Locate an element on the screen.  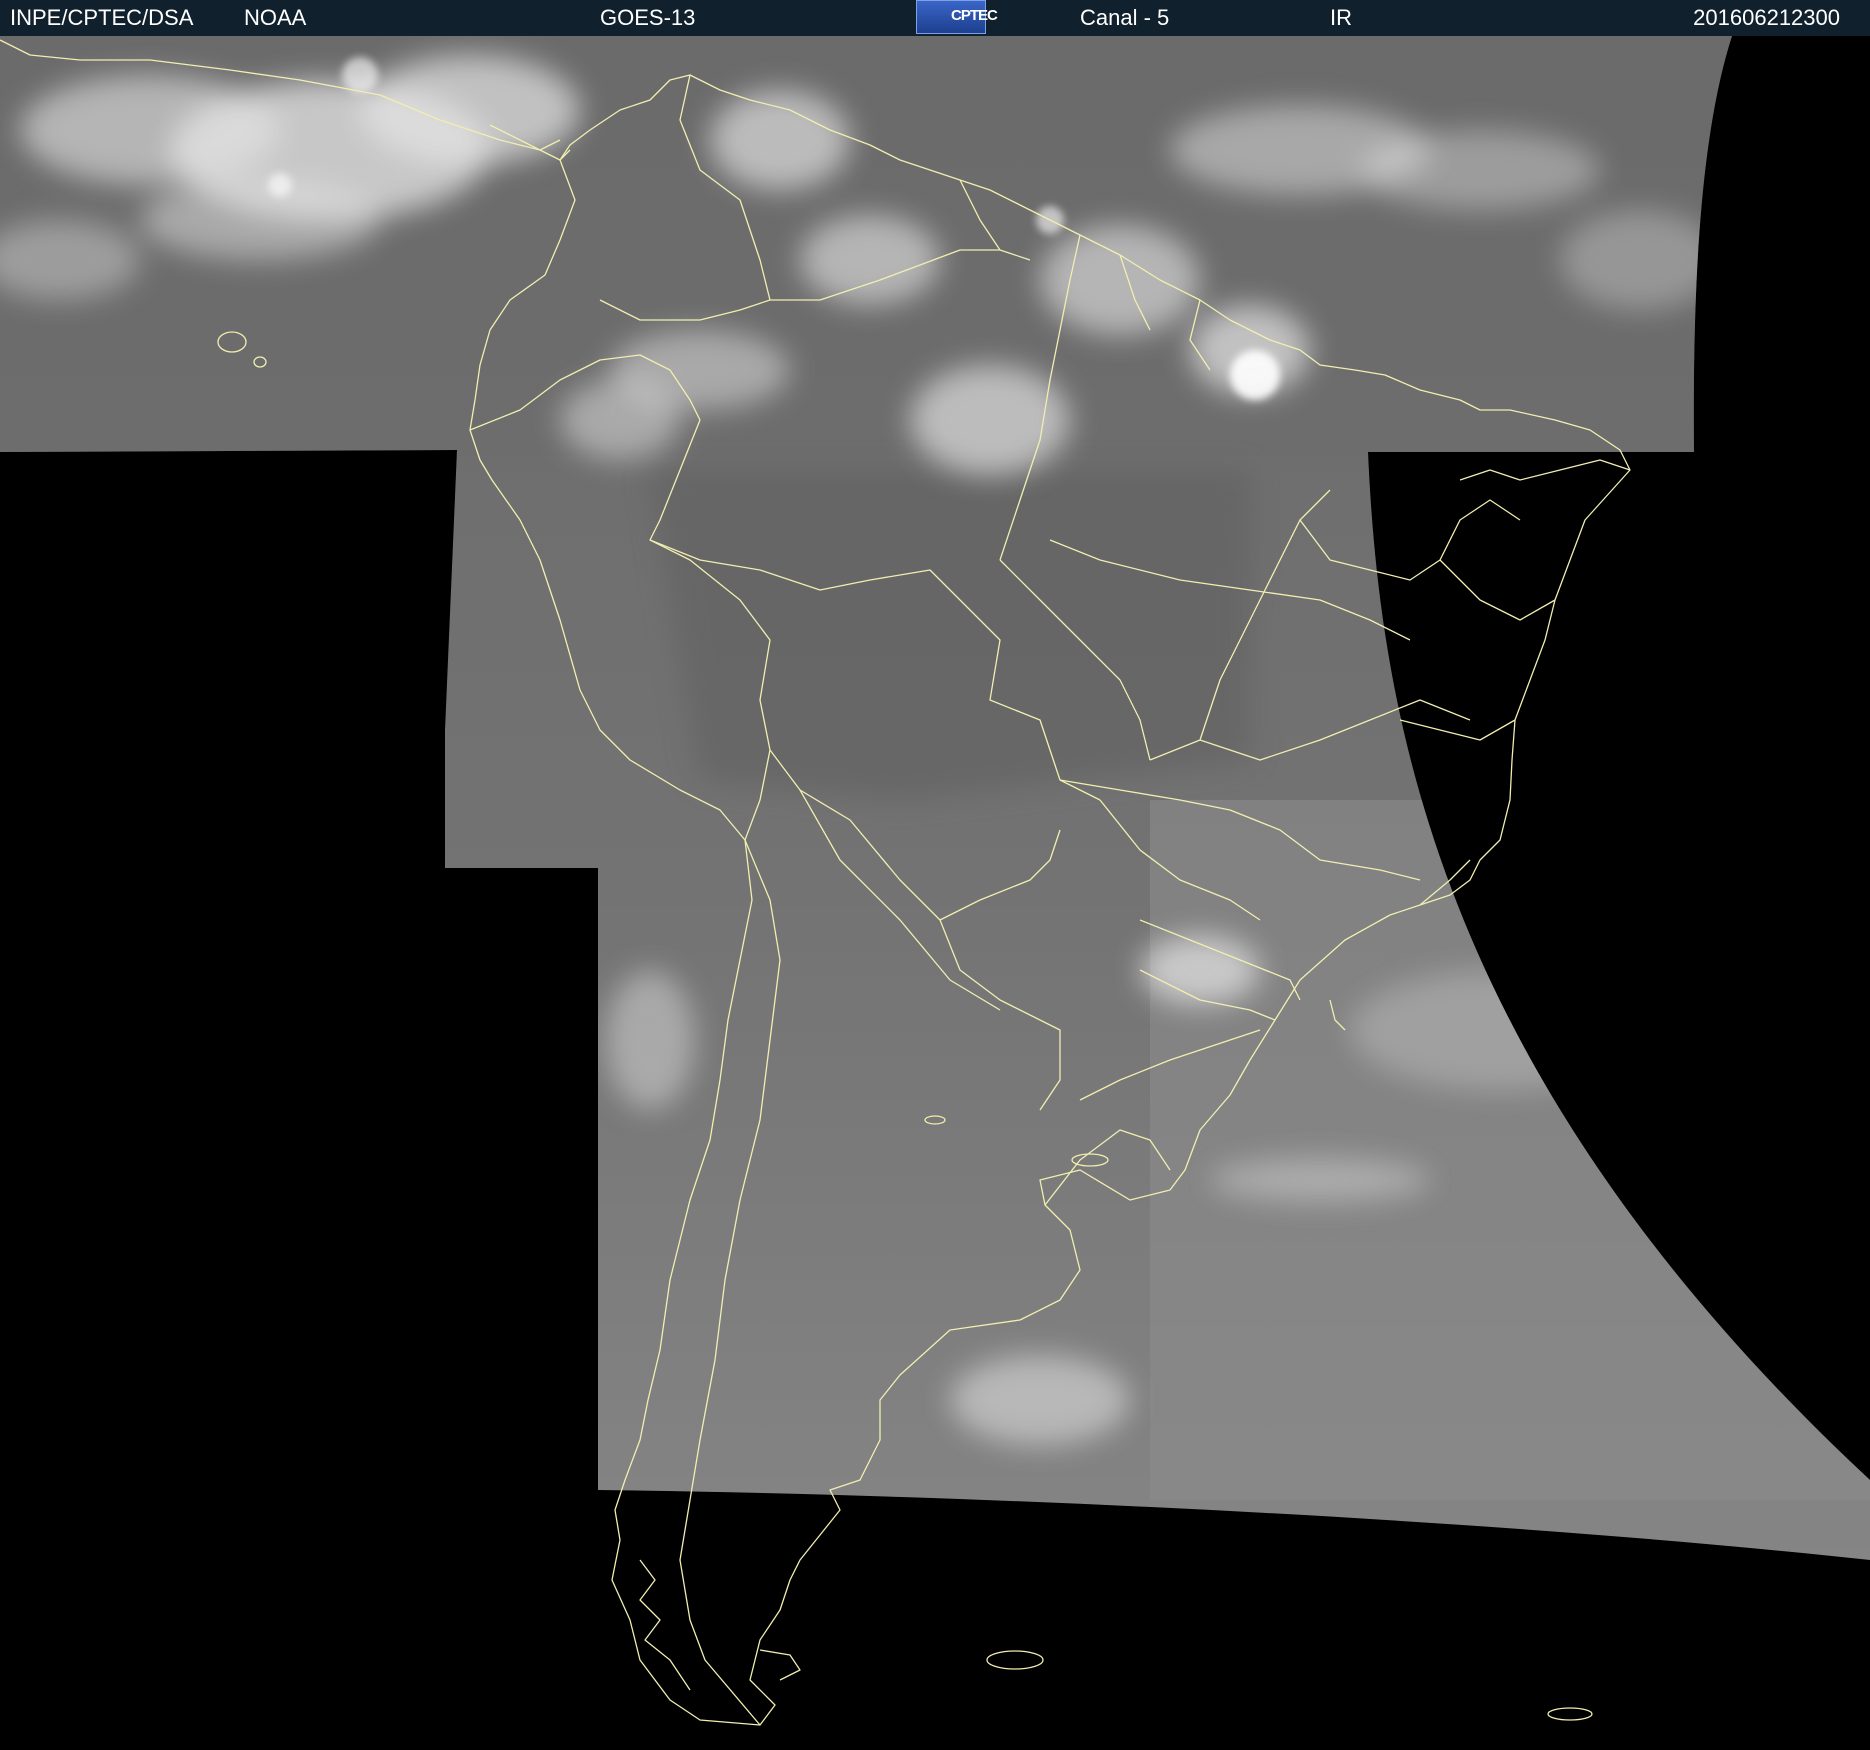
organization-label: NOAA is located at coordinates (275, 17).